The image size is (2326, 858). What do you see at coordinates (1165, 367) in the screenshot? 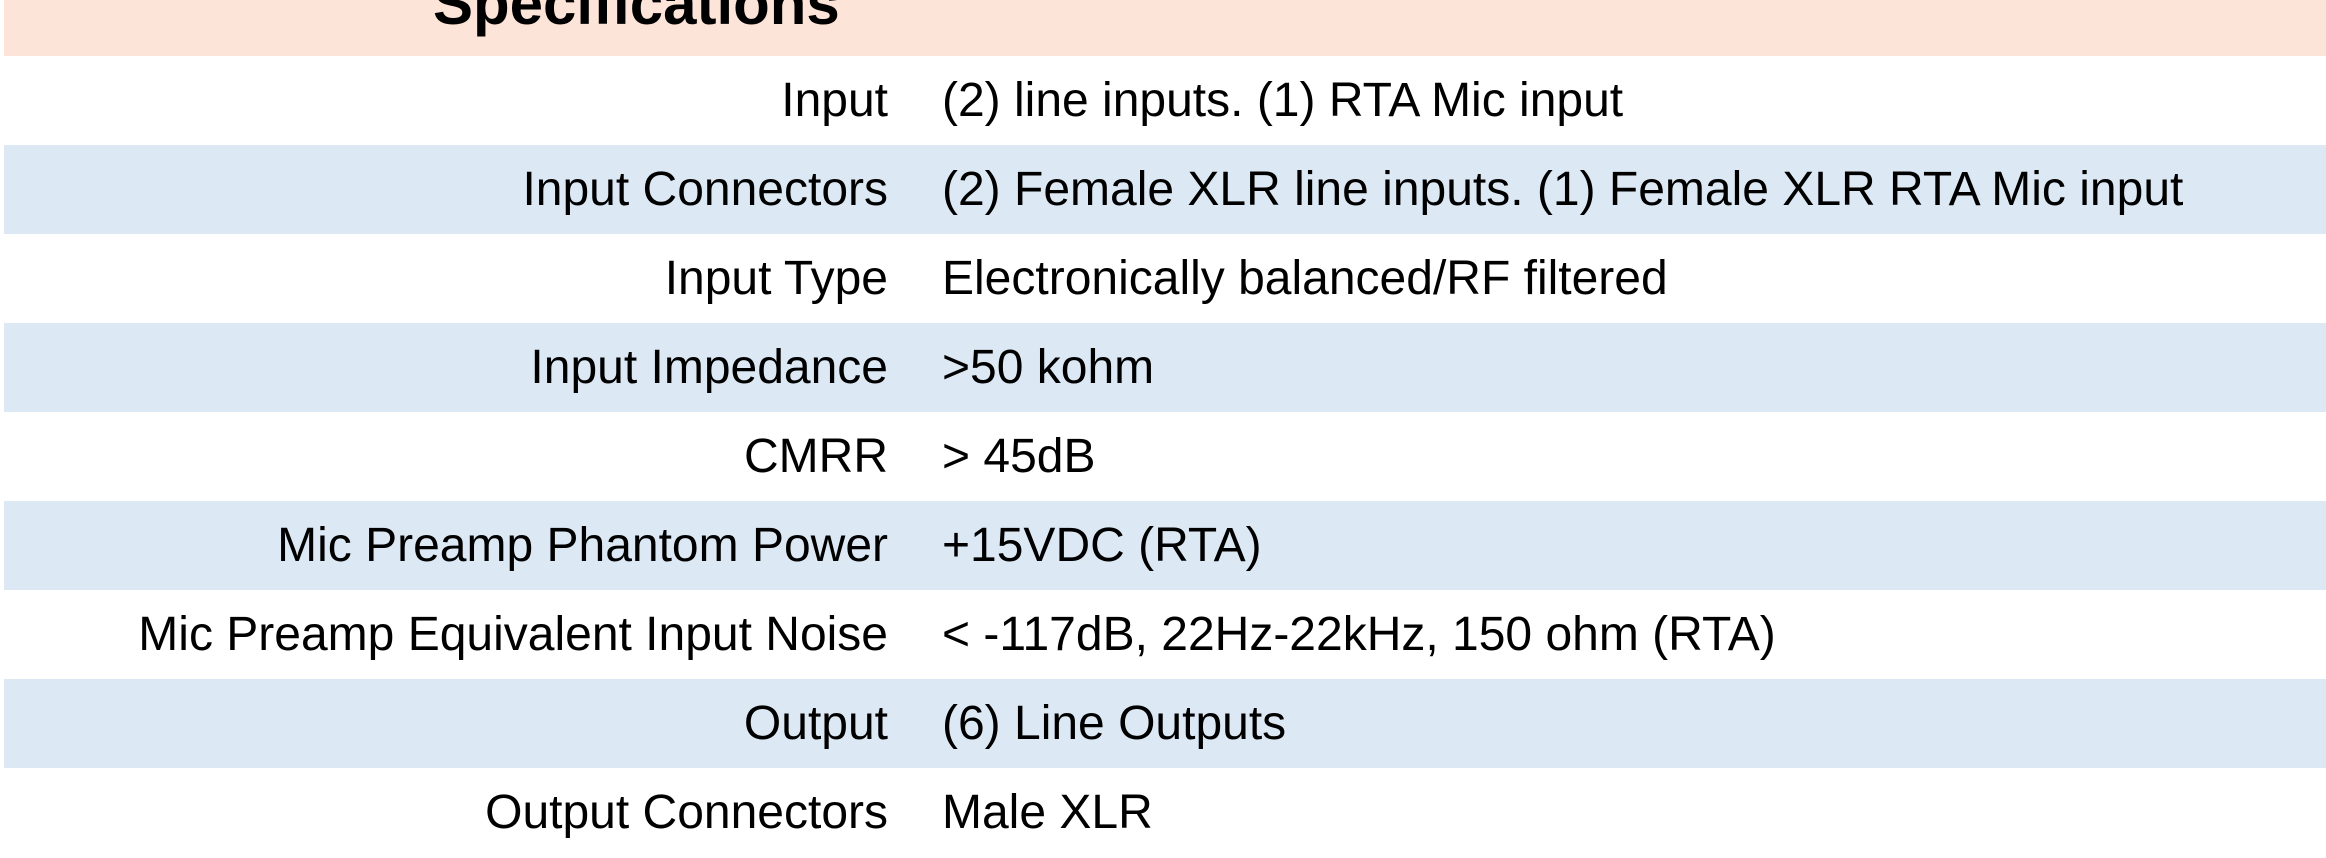
I see `spec-row-input-impedance: Input Impedance >50 kohm` at bounding box center [1165, 367].